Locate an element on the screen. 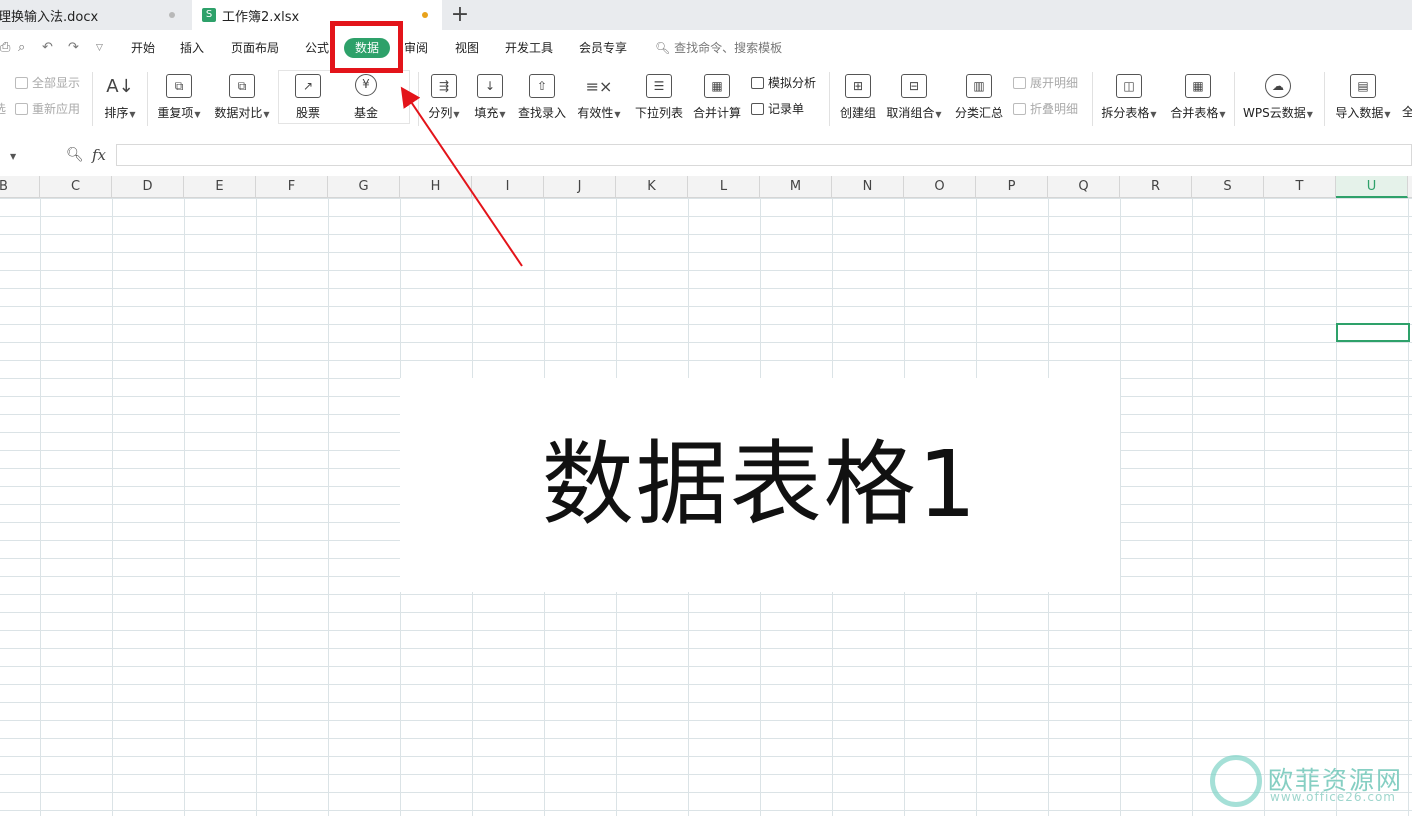 This screenshot has width=1412, height=816. watermark-url: www.office26.com is located at coordinates (1333, 797).